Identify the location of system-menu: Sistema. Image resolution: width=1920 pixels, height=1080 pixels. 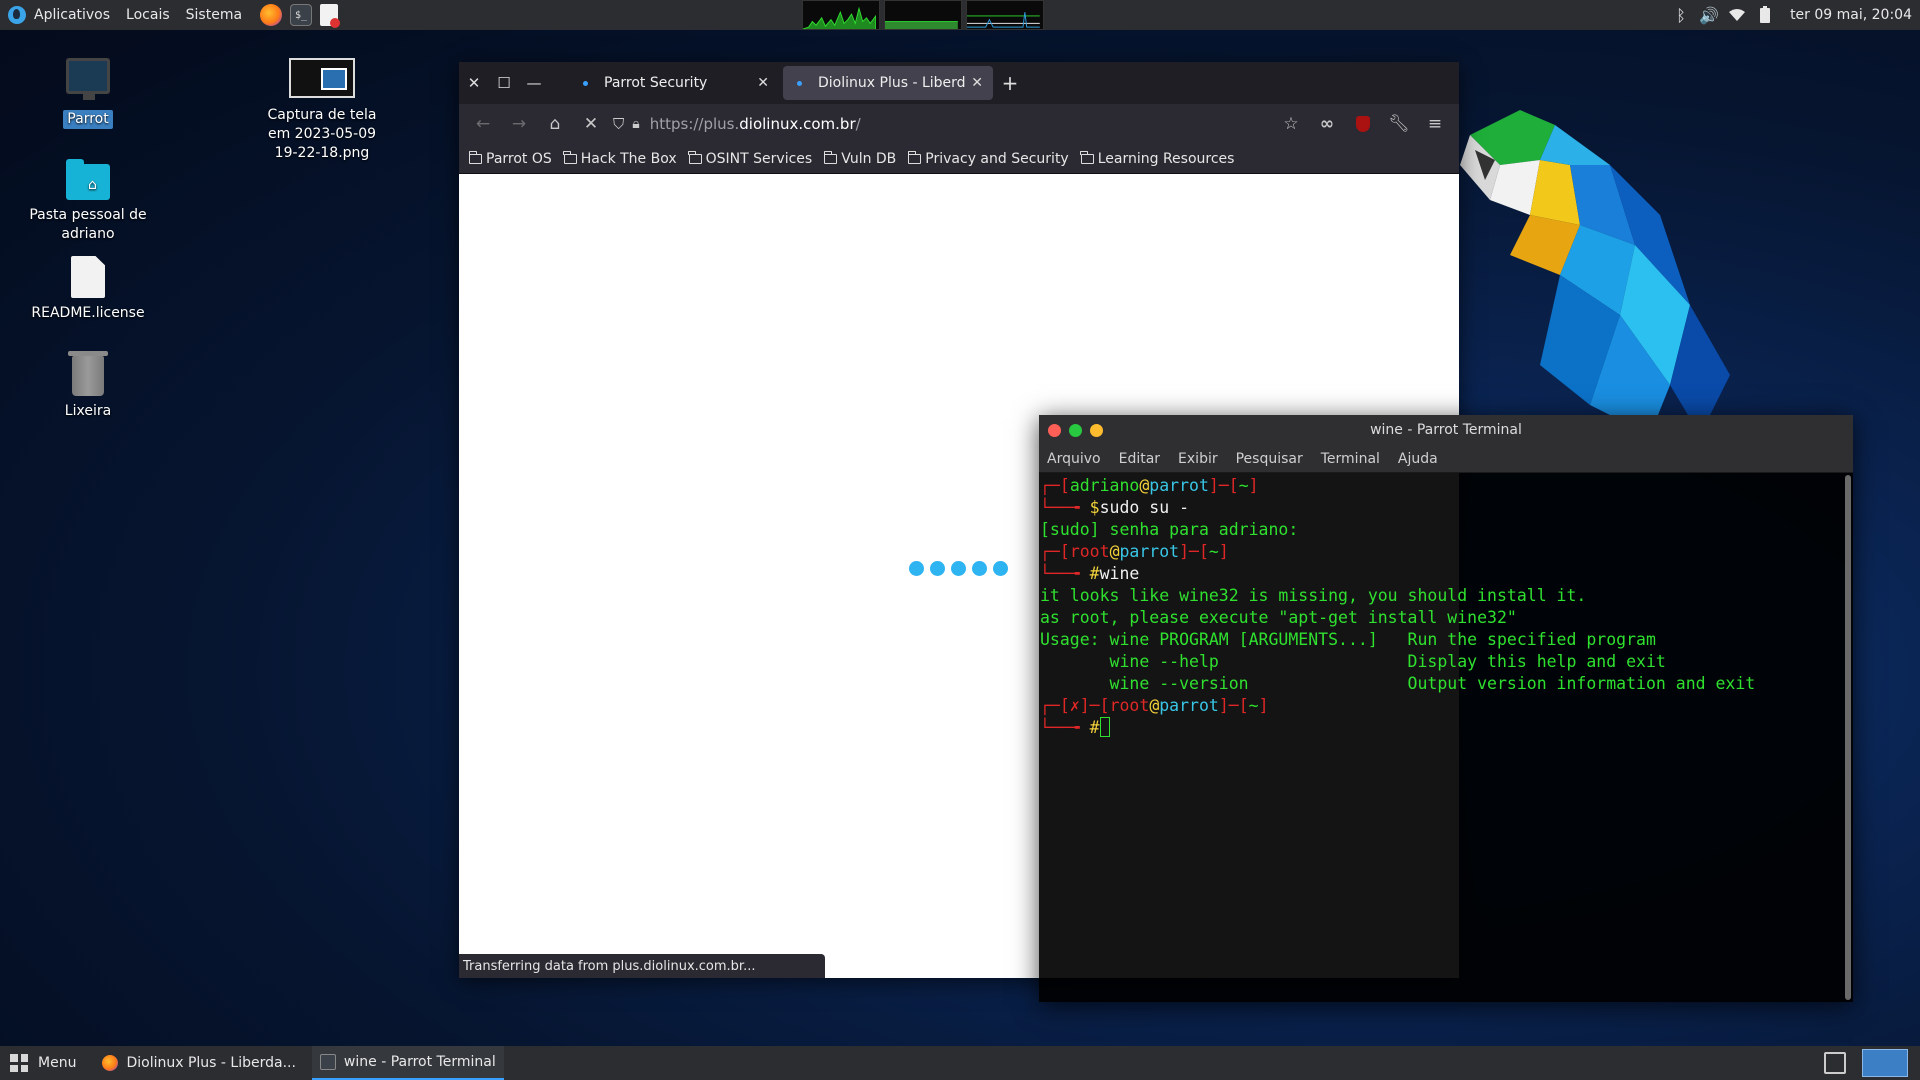
(214, 15).